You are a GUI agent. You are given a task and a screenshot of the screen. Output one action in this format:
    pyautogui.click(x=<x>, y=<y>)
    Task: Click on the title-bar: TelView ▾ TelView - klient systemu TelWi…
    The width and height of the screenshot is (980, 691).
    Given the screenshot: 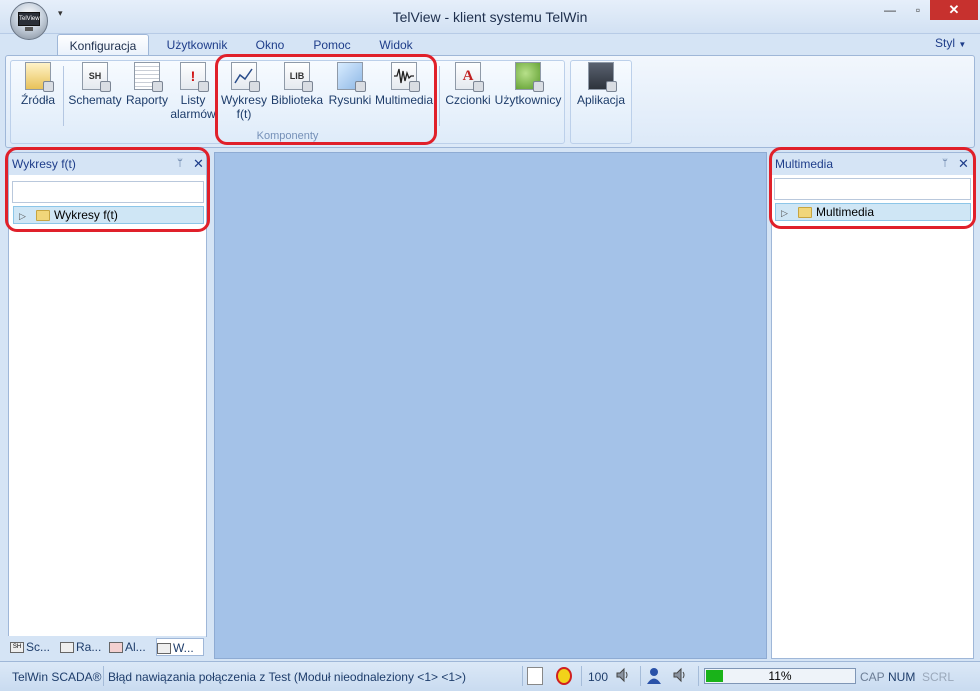 What is the action you would take?
    pyautogui.click(x=490, y=20)
    